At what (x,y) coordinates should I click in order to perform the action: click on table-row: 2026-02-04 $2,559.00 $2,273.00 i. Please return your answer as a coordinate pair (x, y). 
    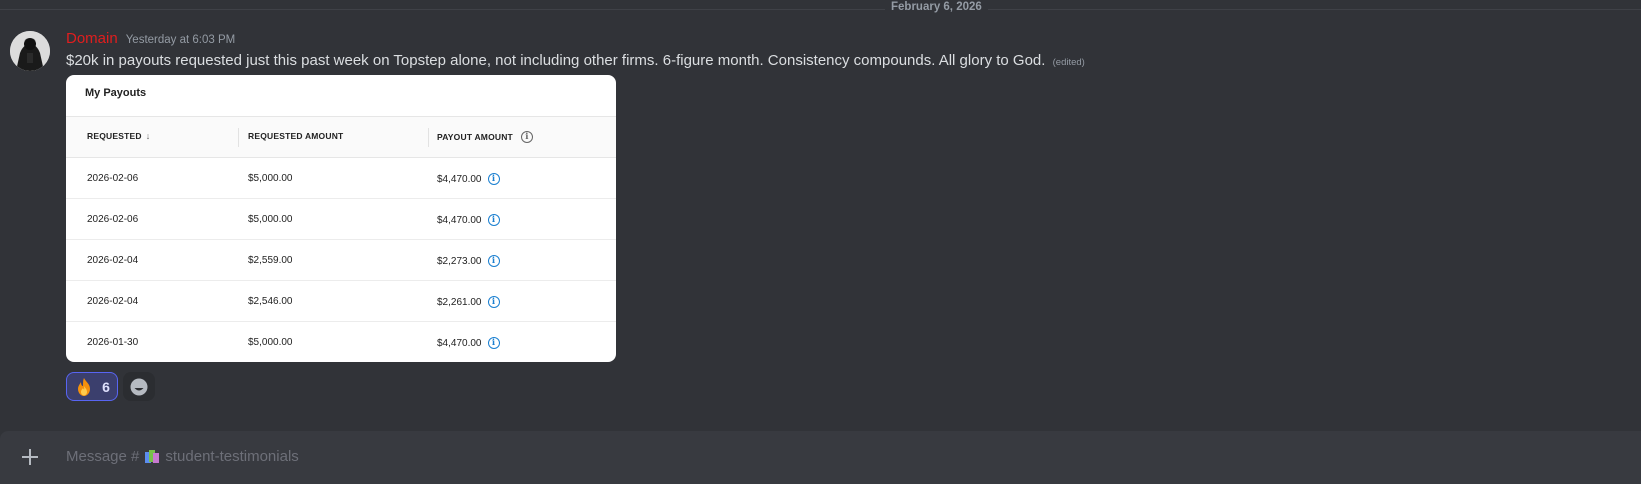
    Looking at the image, I should click on (341, 260).